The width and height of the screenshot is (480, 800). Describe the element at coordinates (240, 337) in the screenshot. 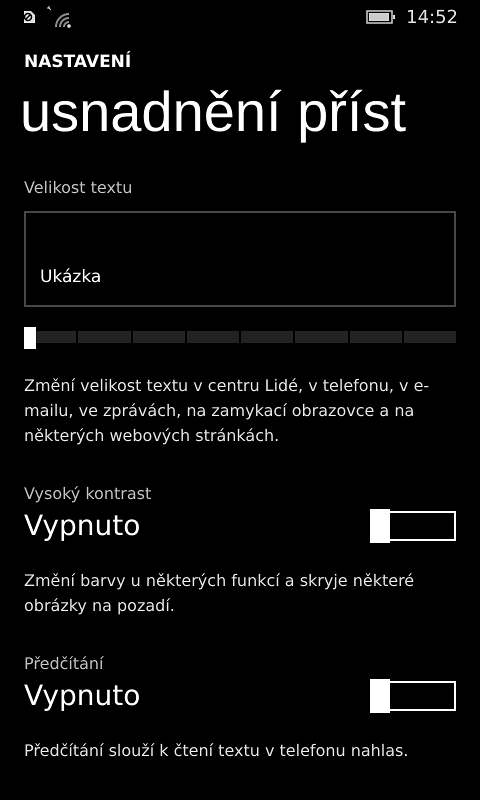

I see `text-size-slider` at that location.